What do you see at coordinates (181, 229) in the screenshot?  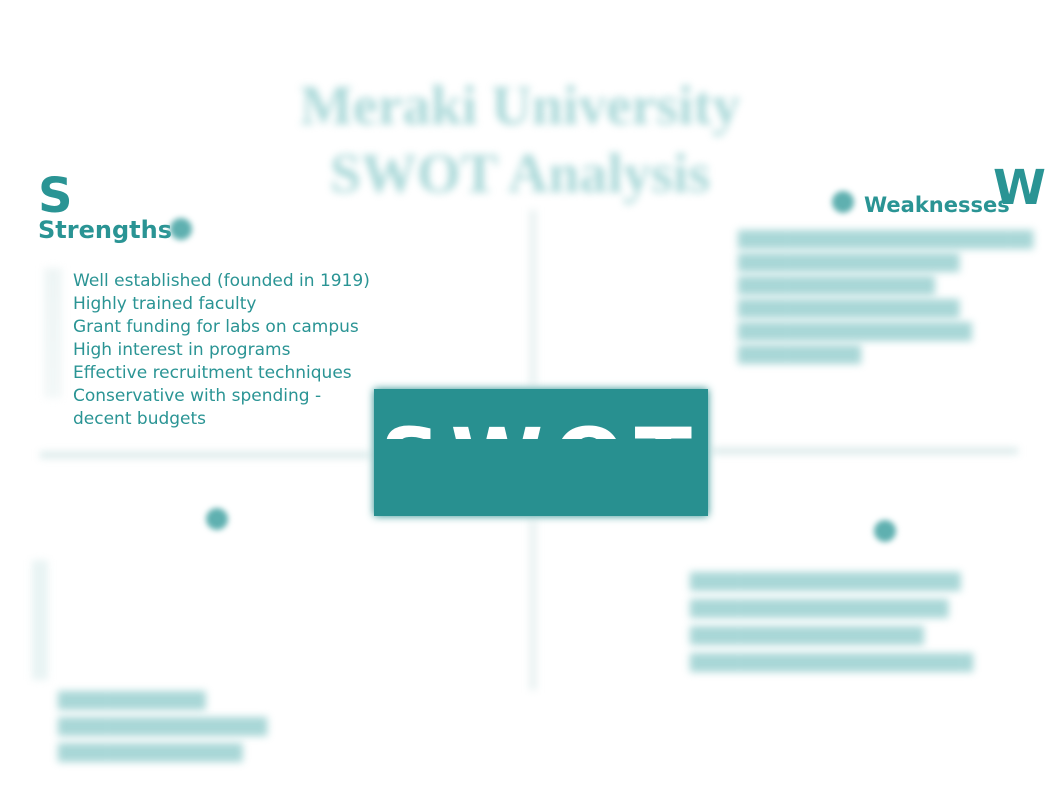 I see `strengths-dot-icon` at bounding box center [181, 229].